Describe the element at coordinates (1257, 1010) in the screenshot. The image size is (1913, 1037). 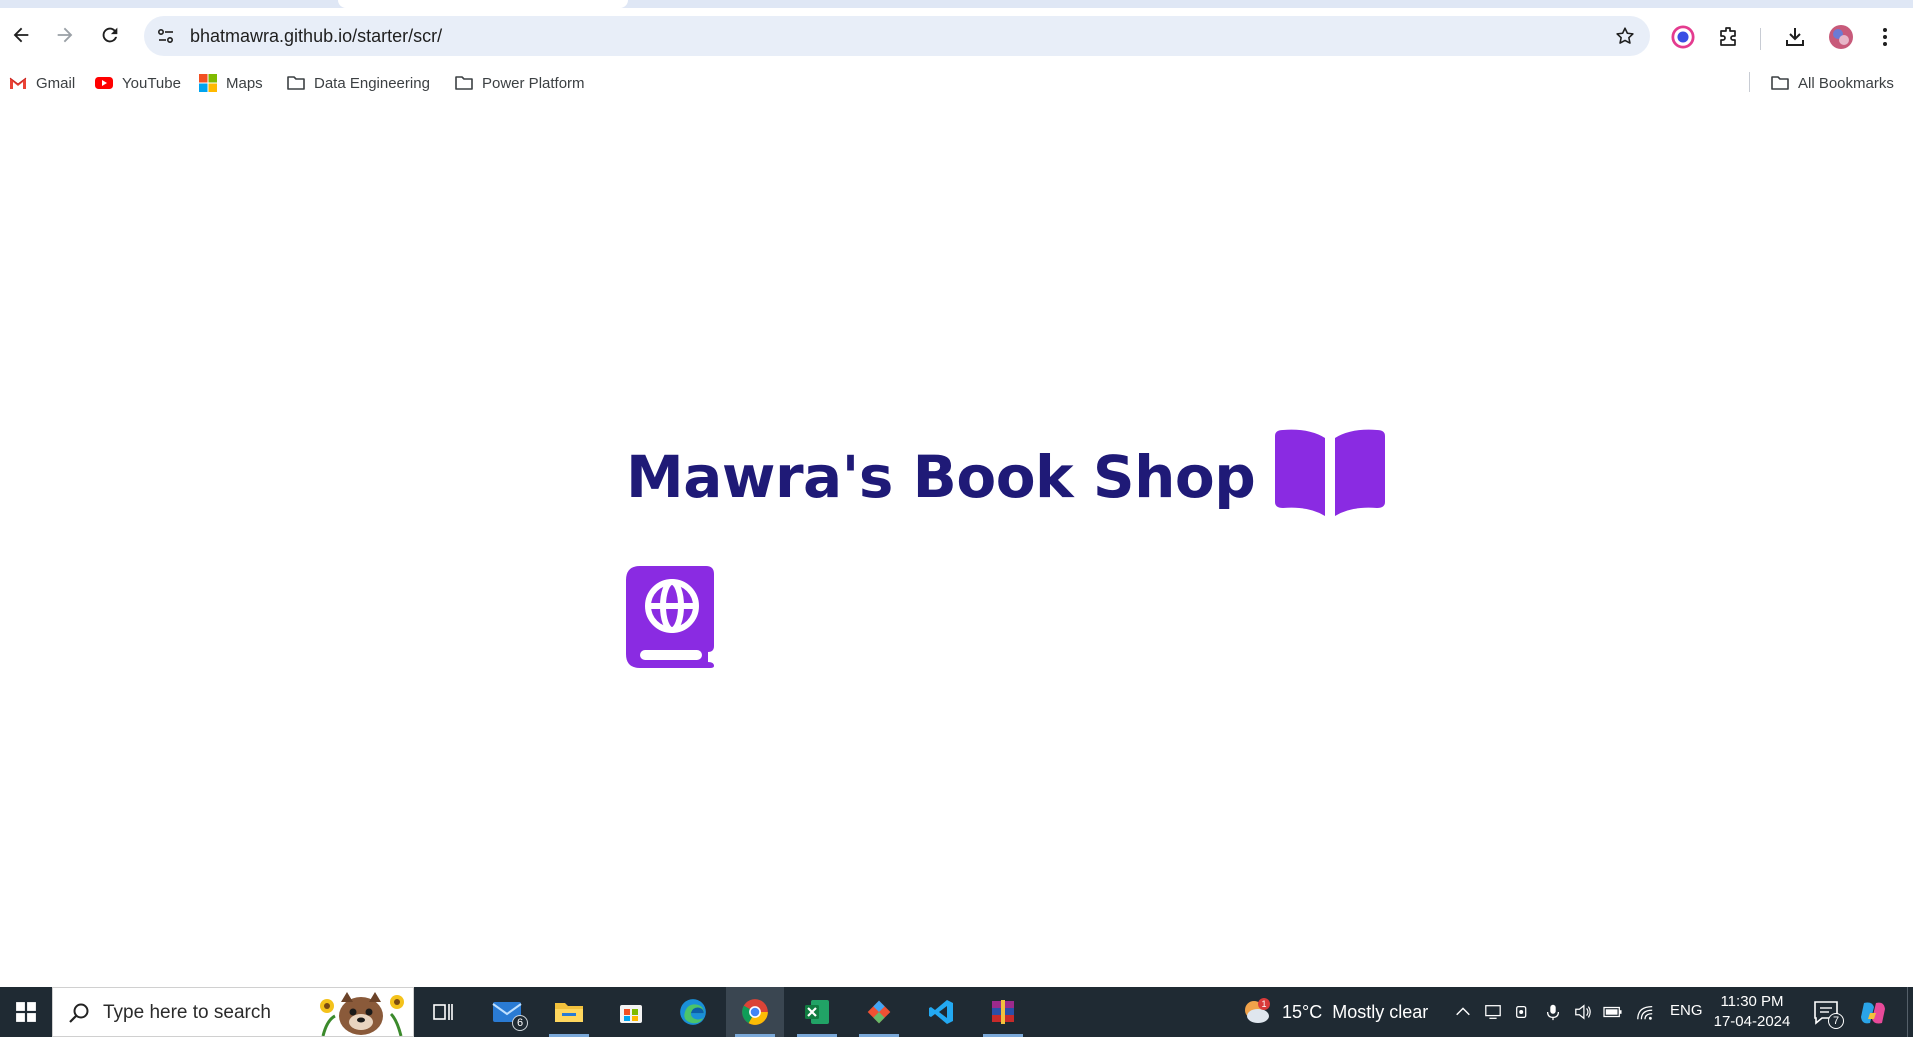
I see `weather-cloud-icon: 1` at that location.